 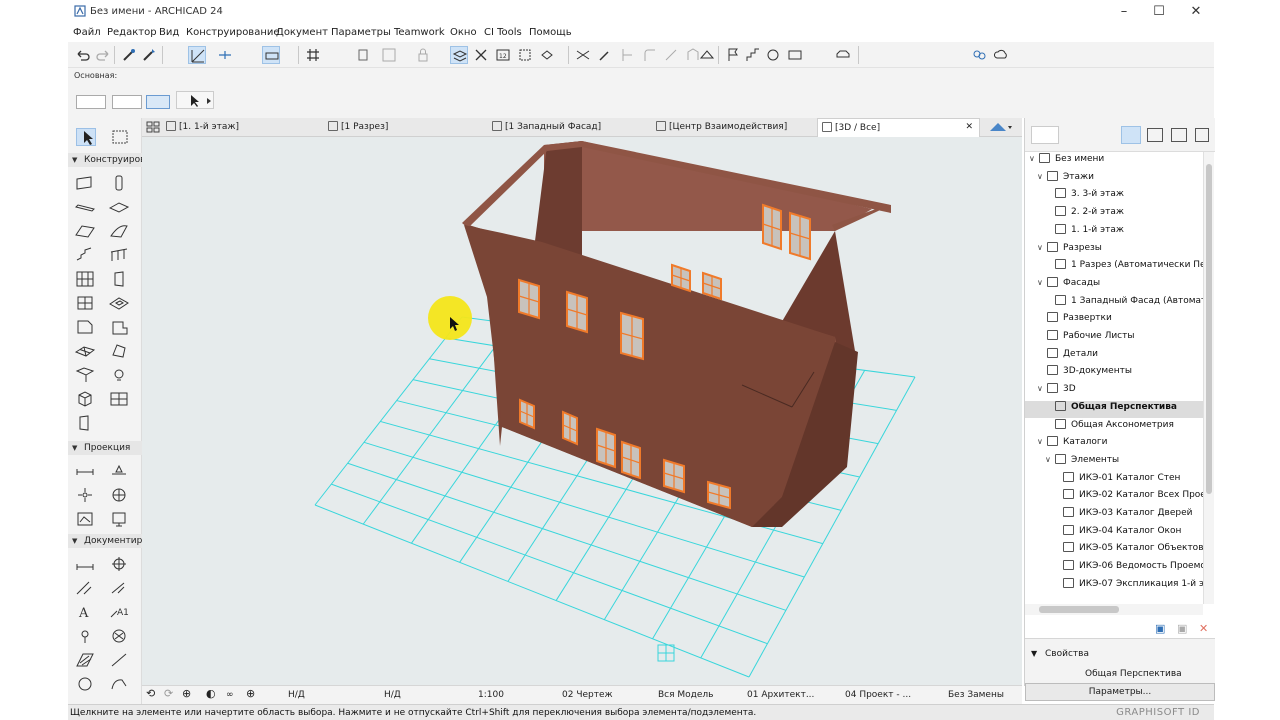 I want to click on publish-icon, so click(x=795, y=55).